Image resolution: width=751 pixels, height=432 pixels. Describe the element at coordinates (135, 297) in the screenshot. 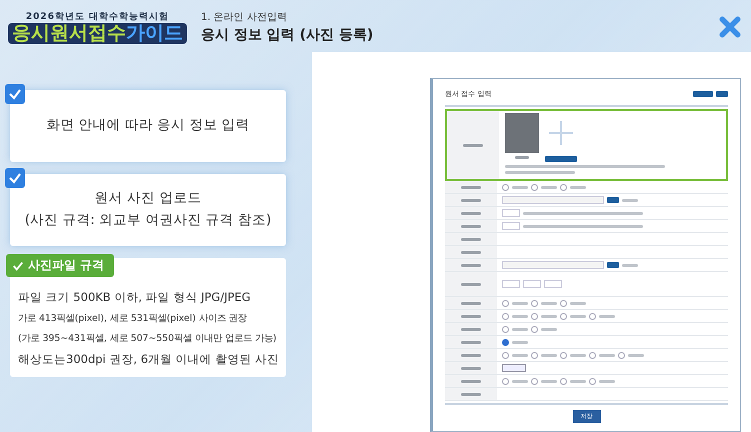

I see `spec-line: 파일 크기 500KB 이하, 파일 형식 JPG/JPEG` at that location.